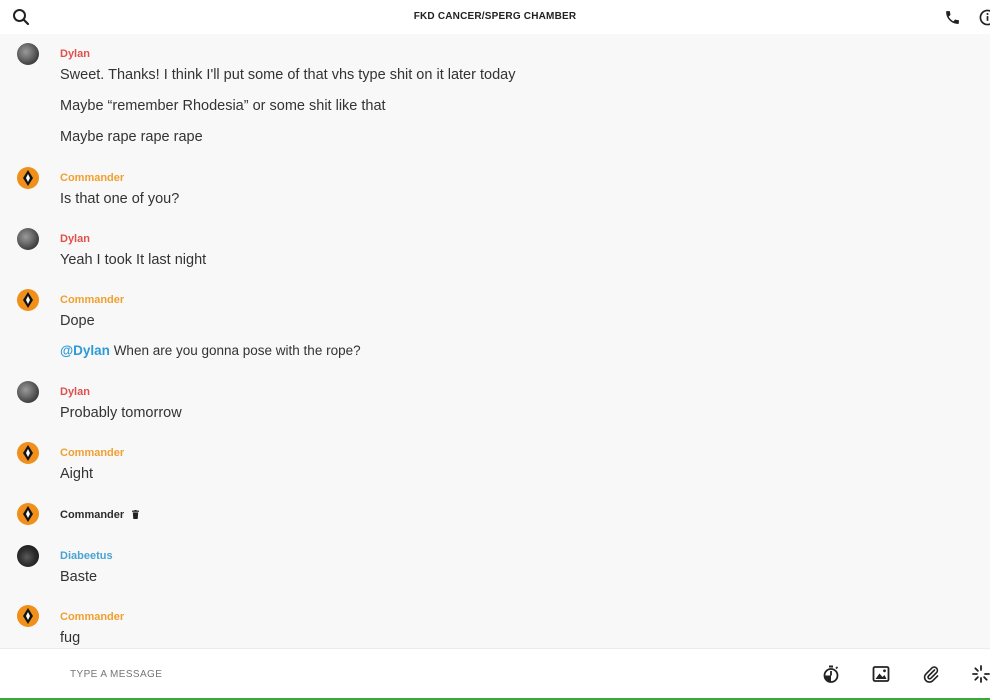  Describe the element at coordinates (133, 260) in the screenshot. I see `message-text: Yeah I took It last night` at that location.